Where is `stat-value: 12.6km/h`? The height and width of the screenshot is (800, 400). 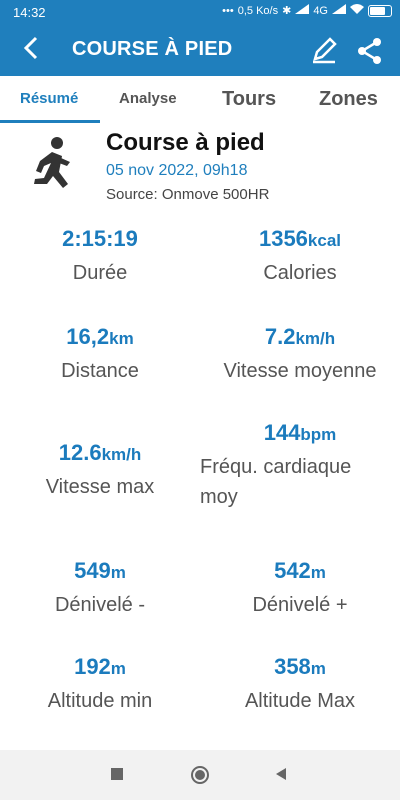
stat-value: 12.6km/h is located at coordinates (100, 452).